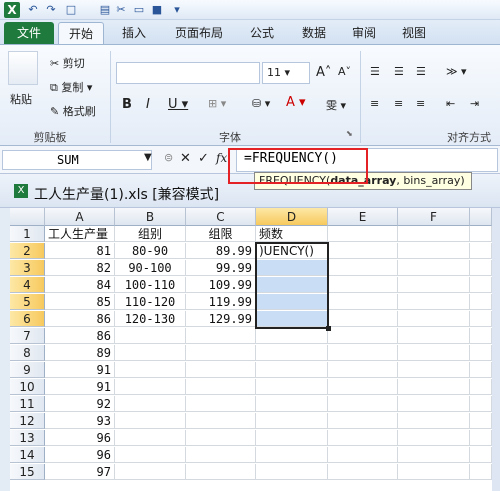 This screenshot has height=491, width=500. Describe the element at coordinates (481, 217) in the screenshot. I see `column-header-next` at that location.